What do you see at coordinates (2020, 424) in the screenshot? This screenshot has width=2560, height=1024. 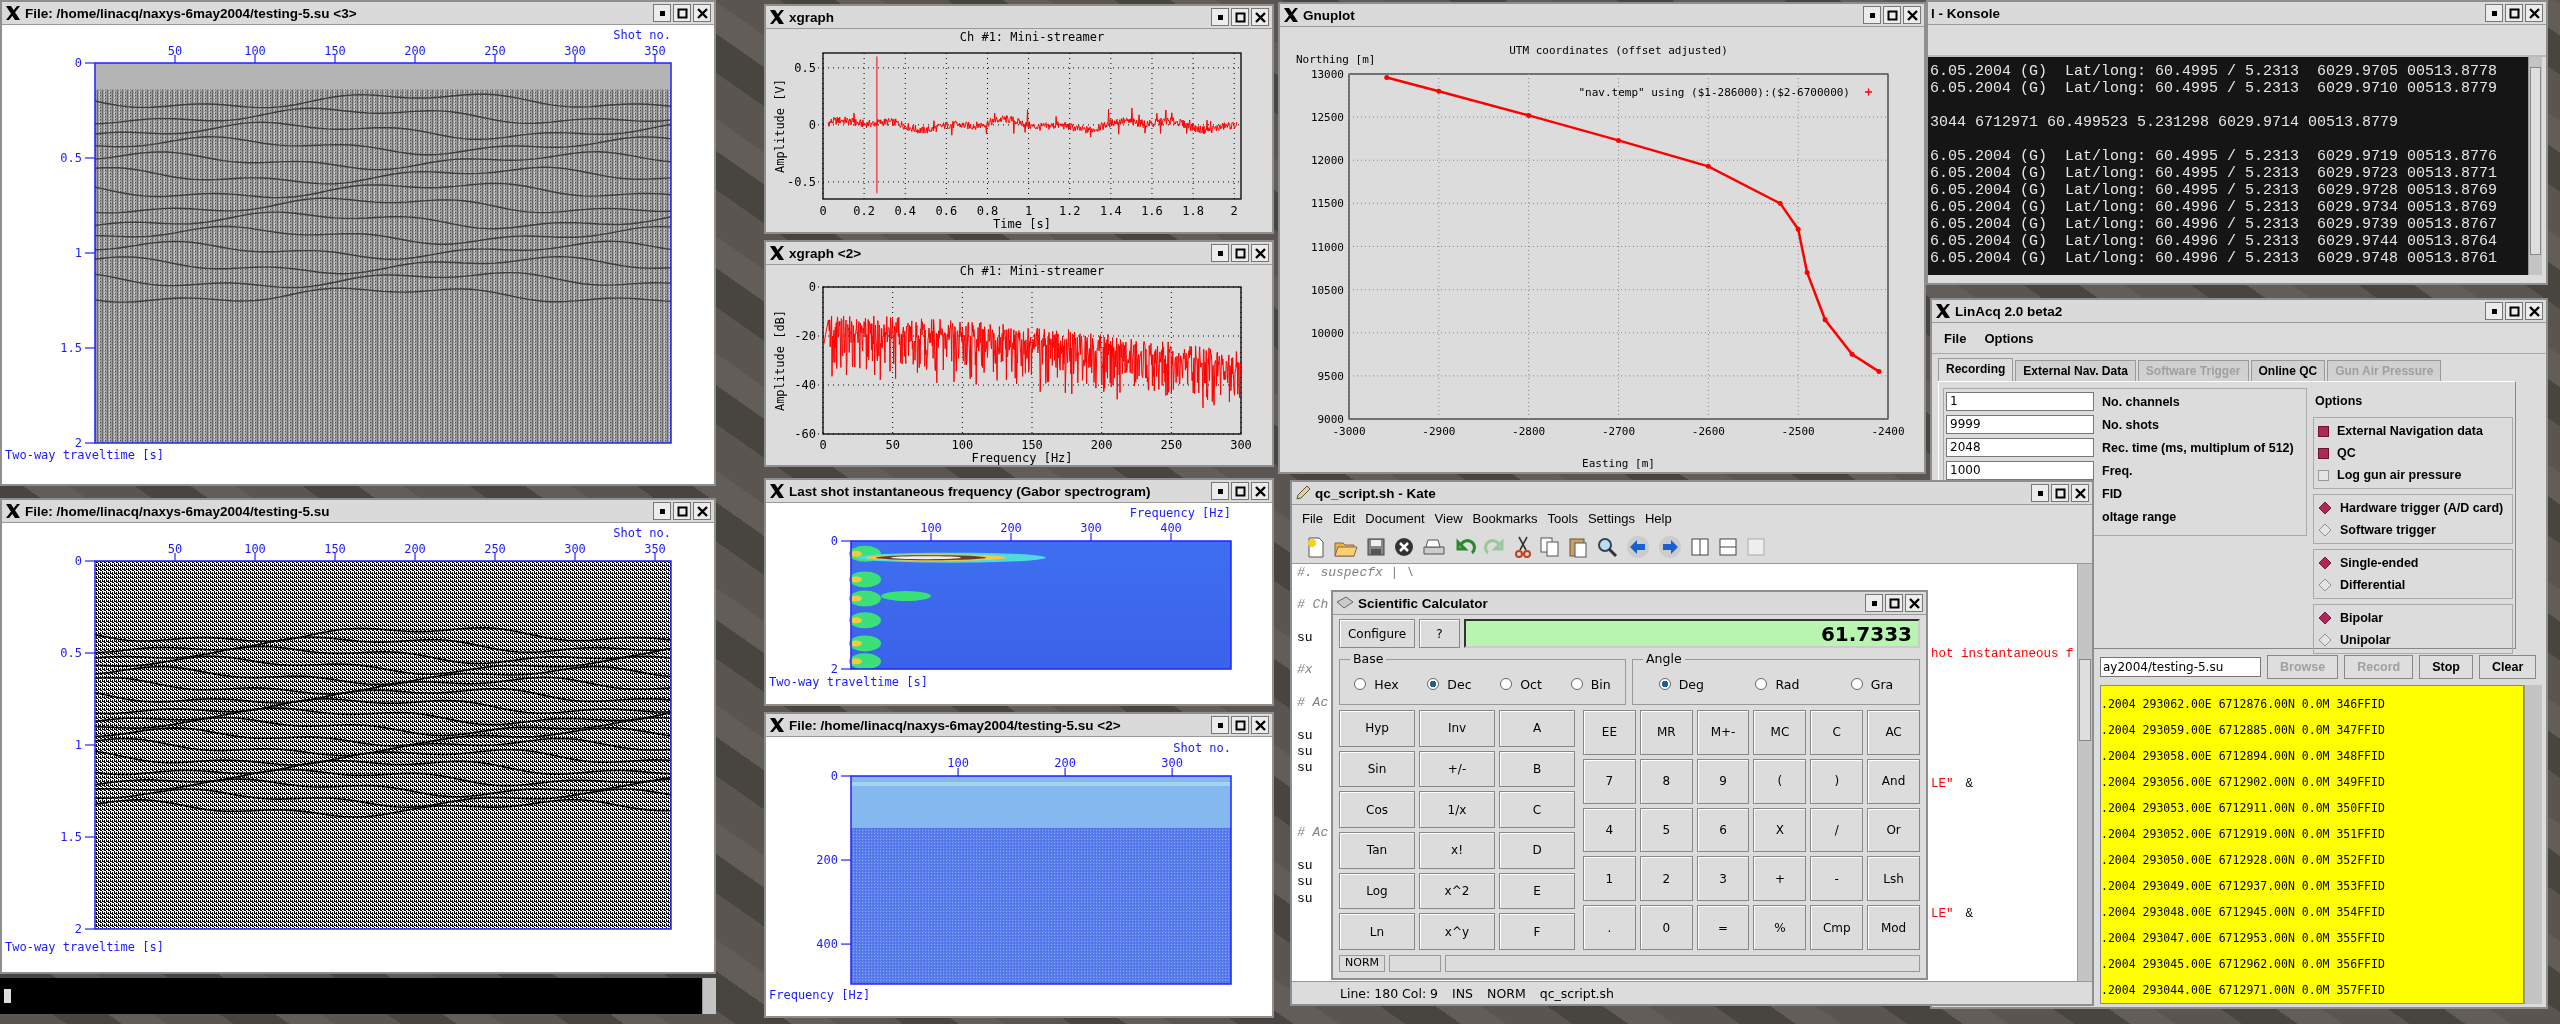 I see `input-field: 9999` at bounding box center [2020, 424].